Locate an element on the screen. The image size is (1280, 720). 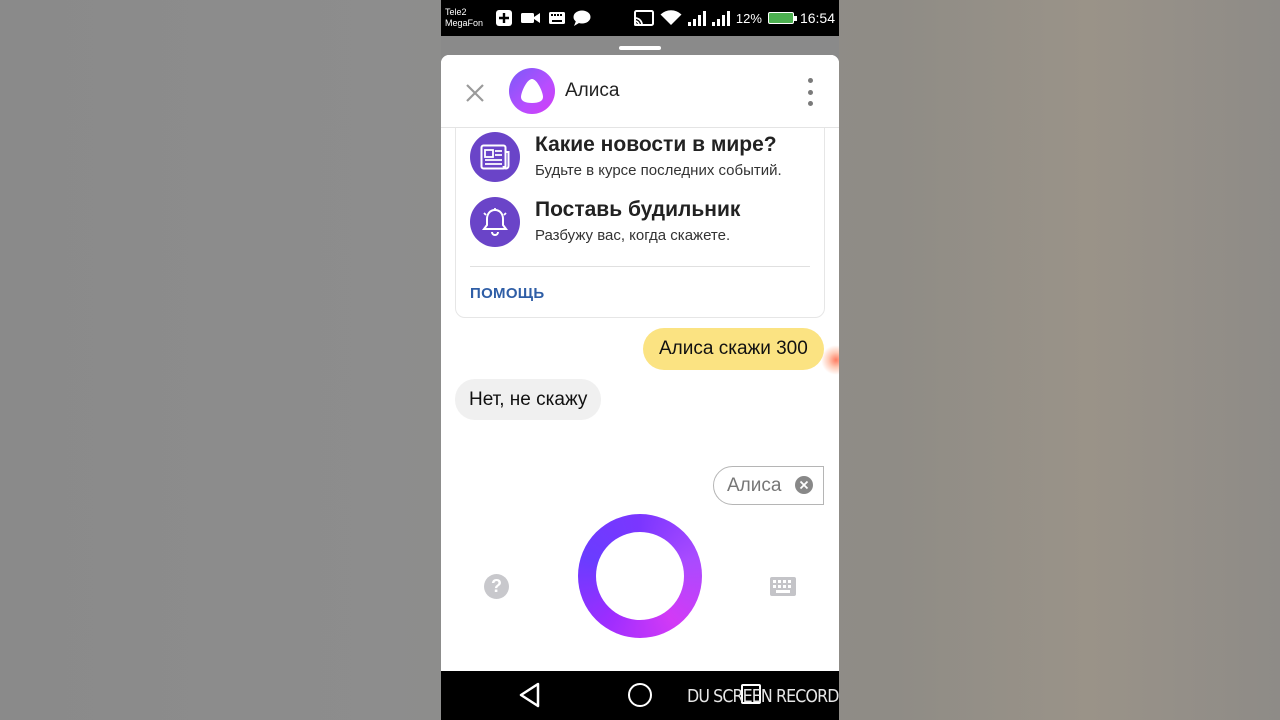
suggest-chip: Алиса is located at coordinates (768, 485).